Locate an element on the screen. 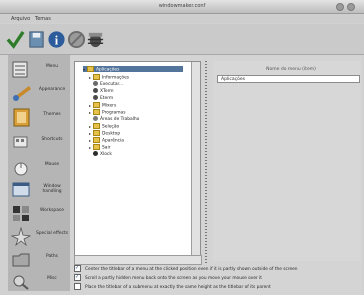 The height and width of the screenshot is (295, 364). run-icon is located at coordinates (95, 83).